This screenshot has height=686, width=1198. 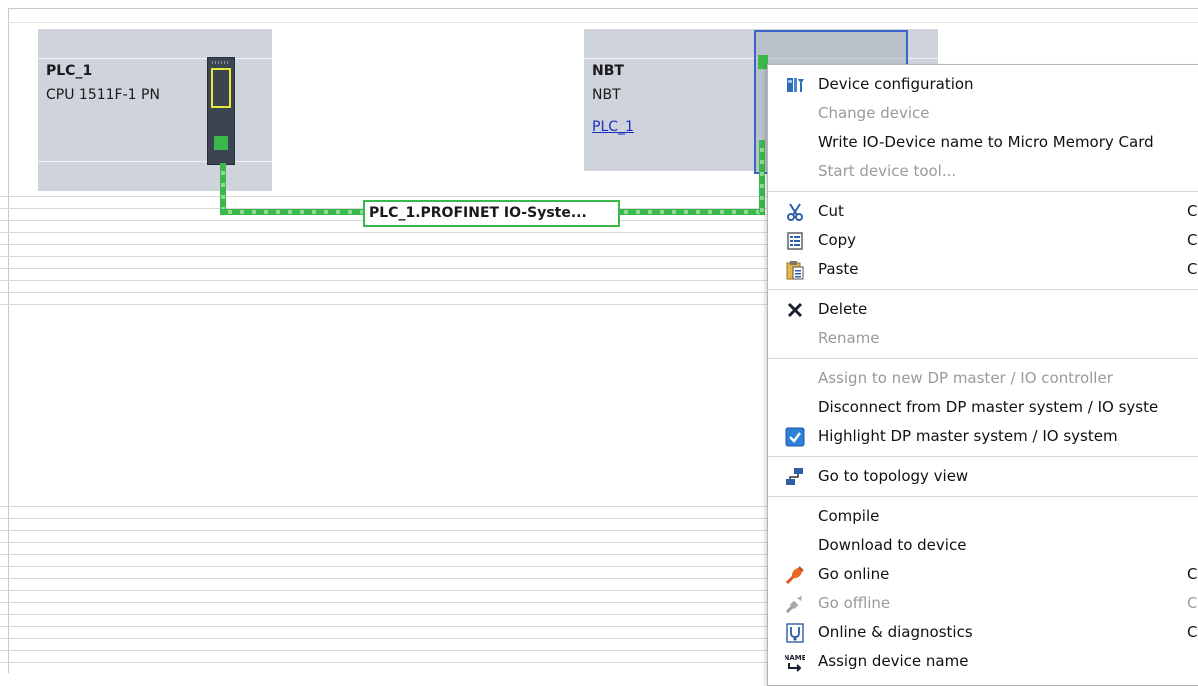 I want to click on menu-item-label: Paste, so click(x=838, y=269).